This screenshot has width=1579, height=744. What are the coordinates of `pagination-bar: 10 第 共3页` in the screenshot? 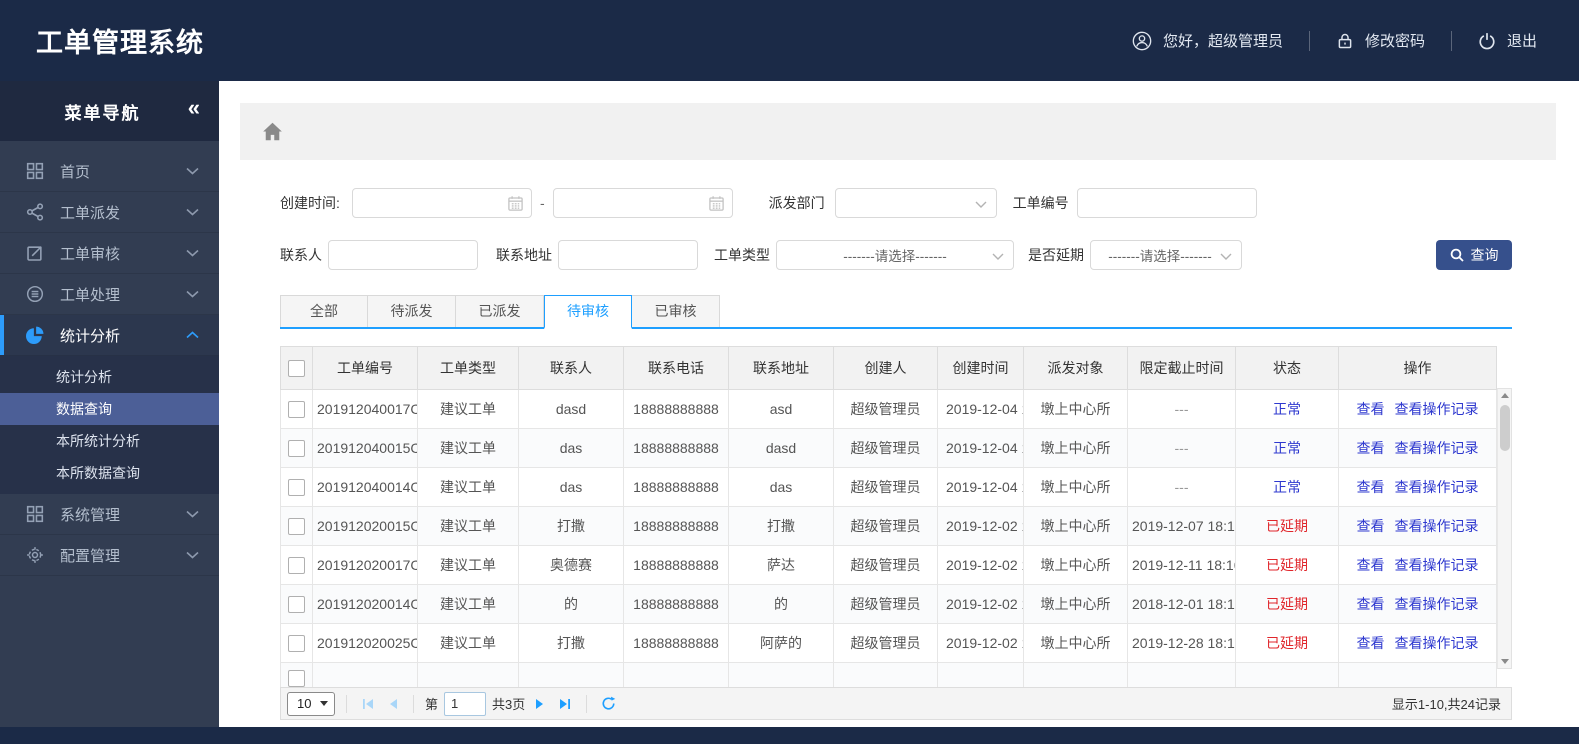 It's located at (896, 703).